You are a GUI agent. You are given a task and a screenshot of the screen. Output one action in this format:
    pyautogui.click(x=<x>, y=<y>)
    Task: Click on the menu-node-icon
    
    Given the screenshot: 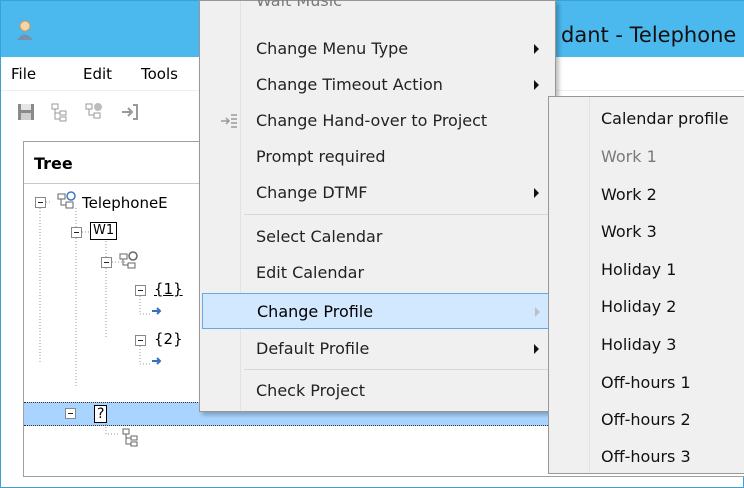 What is the action you would take?
    pyautogui.click(x=128, y=260)
    